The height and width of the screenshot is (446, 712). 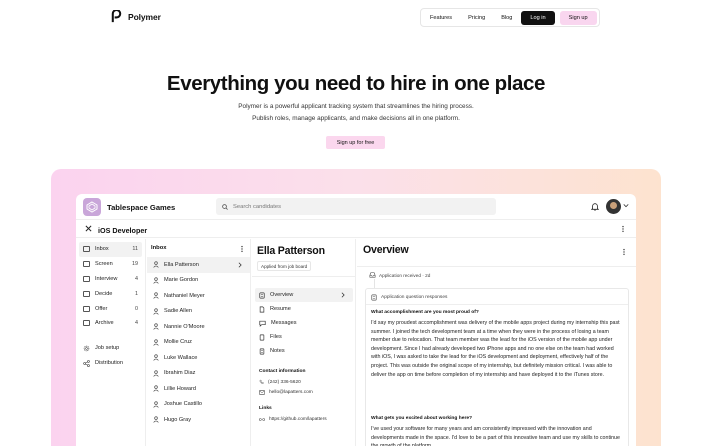 I want to click on nav-link-features: Features, so click(x=441, y=18).